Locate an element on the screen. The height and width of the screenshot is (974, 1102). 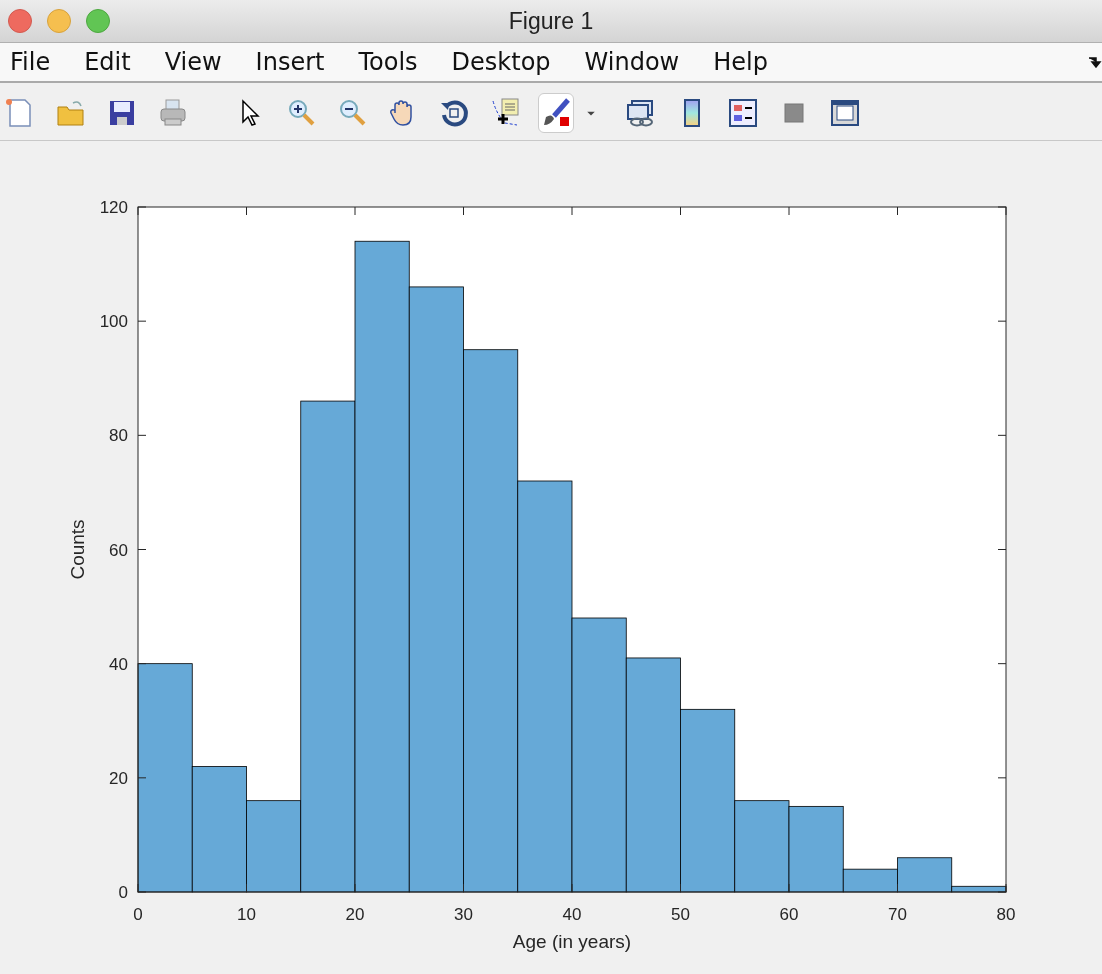
tick-label: 120 is located at coordinates (113, 207).